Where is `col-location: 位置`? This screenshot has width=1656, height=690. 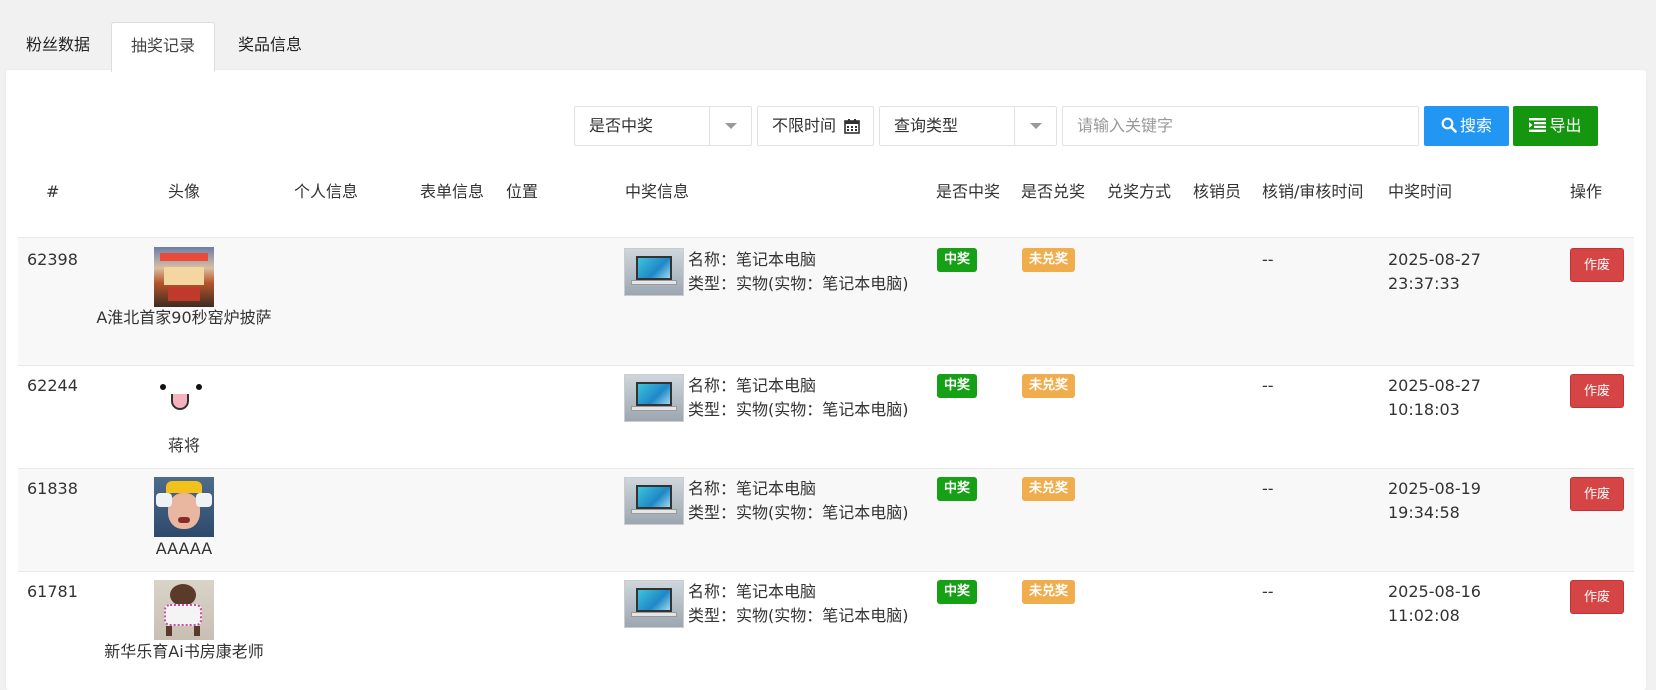 col-location: 位置 is located at coordinates (522, 191).